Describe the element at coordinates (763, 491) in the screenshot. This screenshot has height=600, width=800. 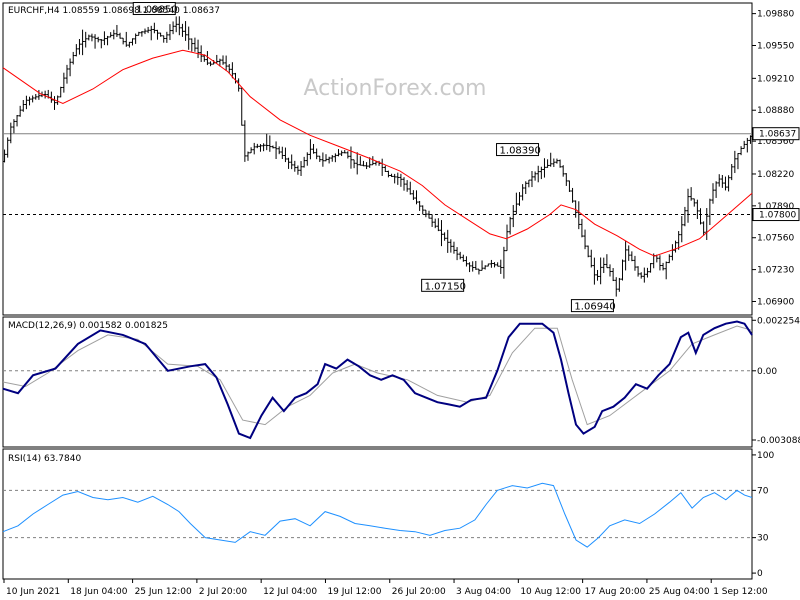
I see `rsi-tick-label: 70` at that location.